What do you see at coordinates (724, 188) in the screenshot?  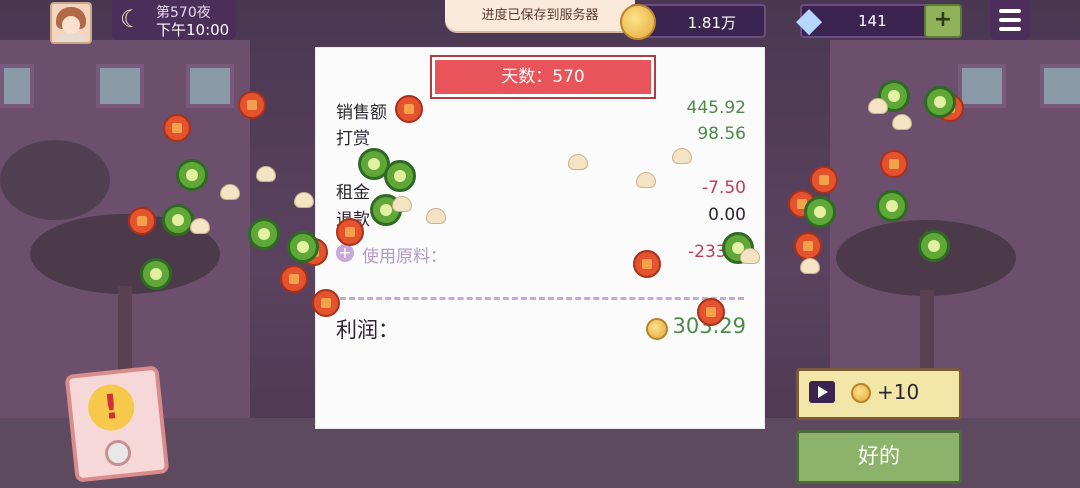 I see `rent-value: -7.50` at bounding box center [724, 188].